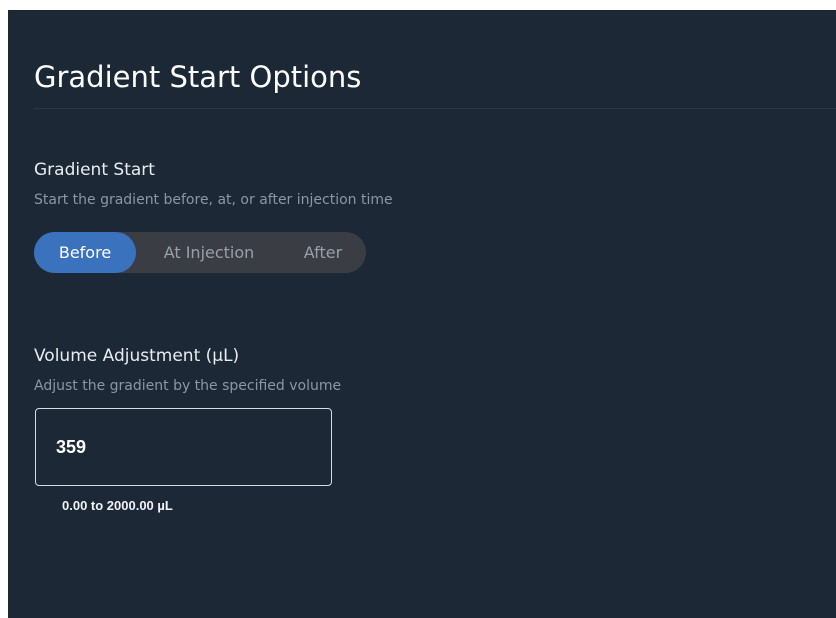 Image resolution: width=836 pixels, height=618 pixels. Describe the element at coordinates (94, 170) in the screenshot. I see `gradient-start-label: Gradient Start` at that location.